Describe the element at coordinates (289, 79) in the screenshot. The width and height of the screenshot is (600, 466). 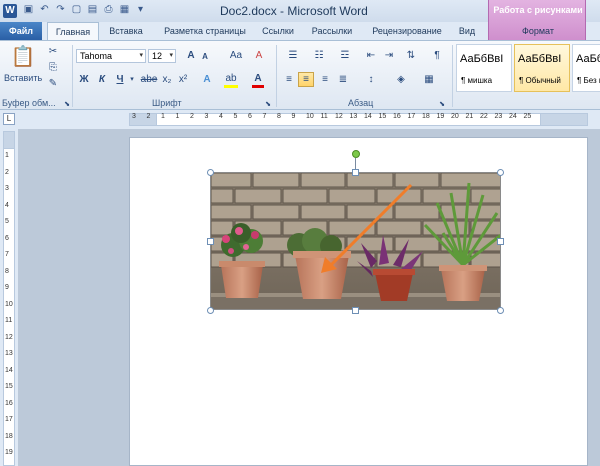
I see `align-left-icon: ≡` at that location.